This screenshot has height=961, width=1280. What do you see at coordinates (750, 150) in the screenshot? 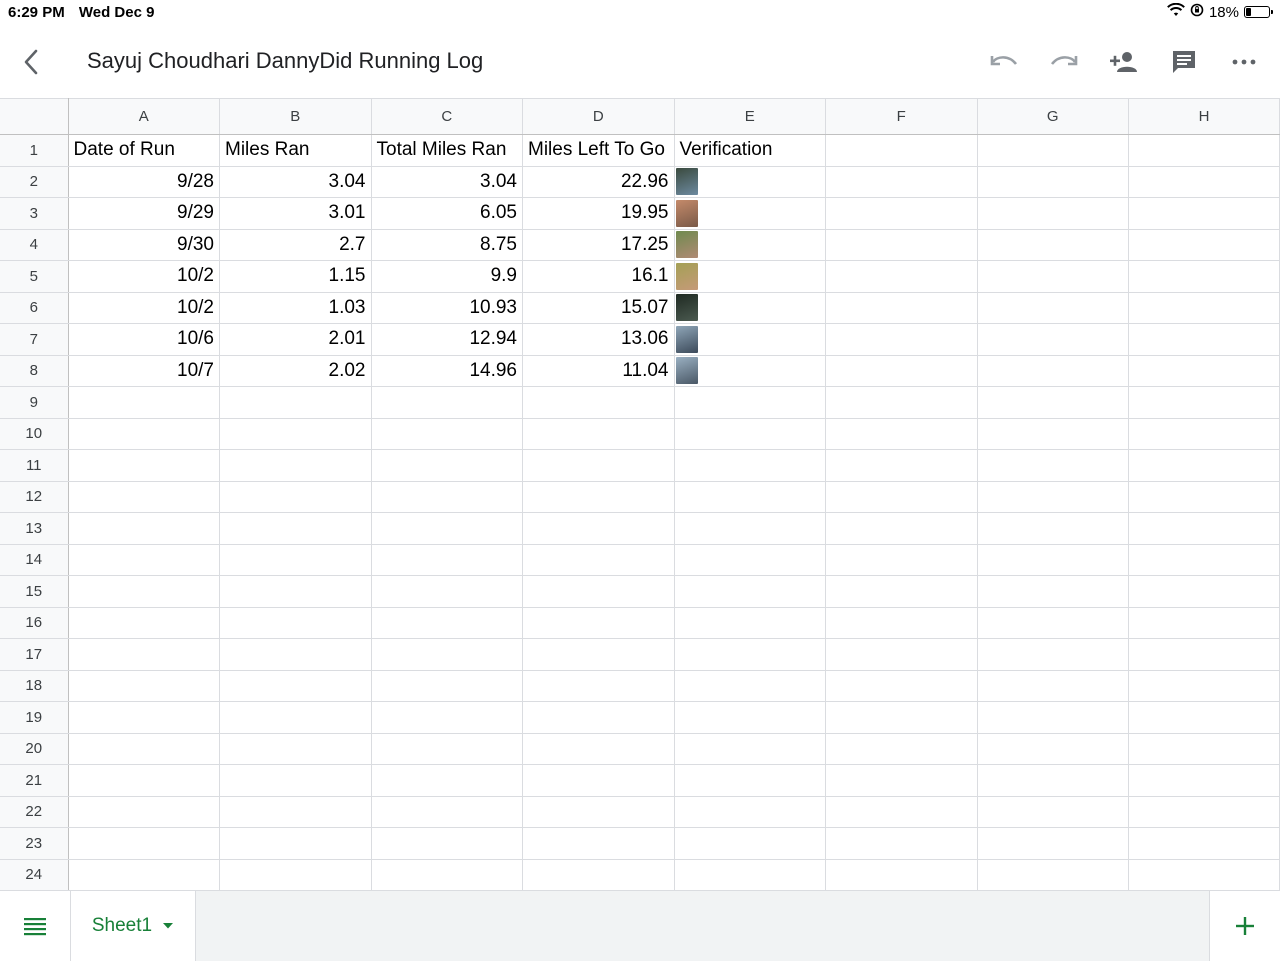
I see `header-cell-verification: Verification` at bounding box center [750, 150].